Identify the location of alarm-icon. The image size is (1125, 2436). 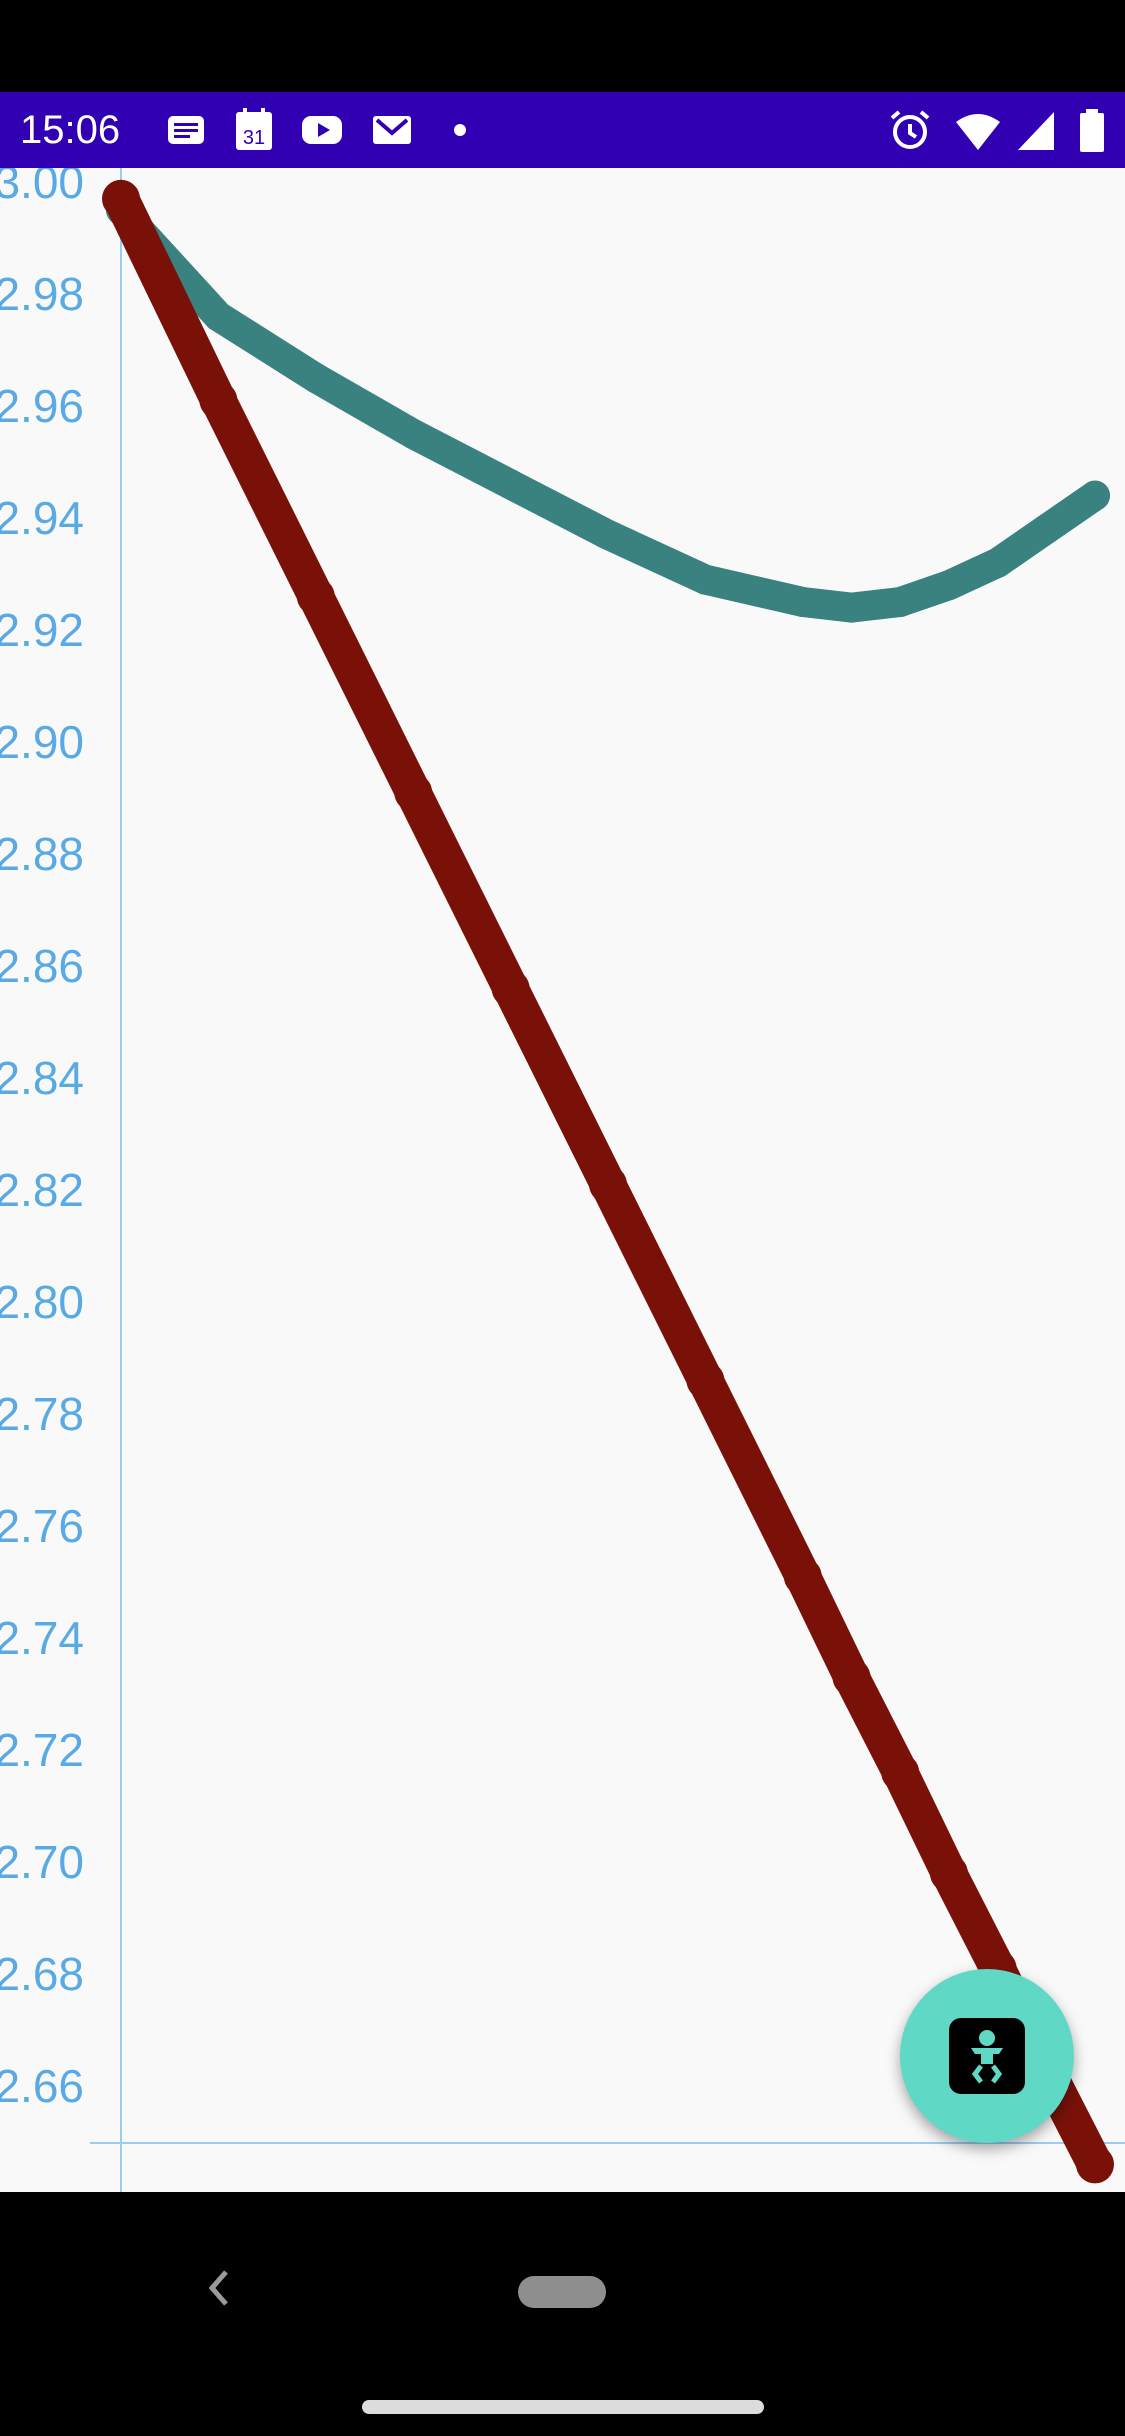
(910, 130).